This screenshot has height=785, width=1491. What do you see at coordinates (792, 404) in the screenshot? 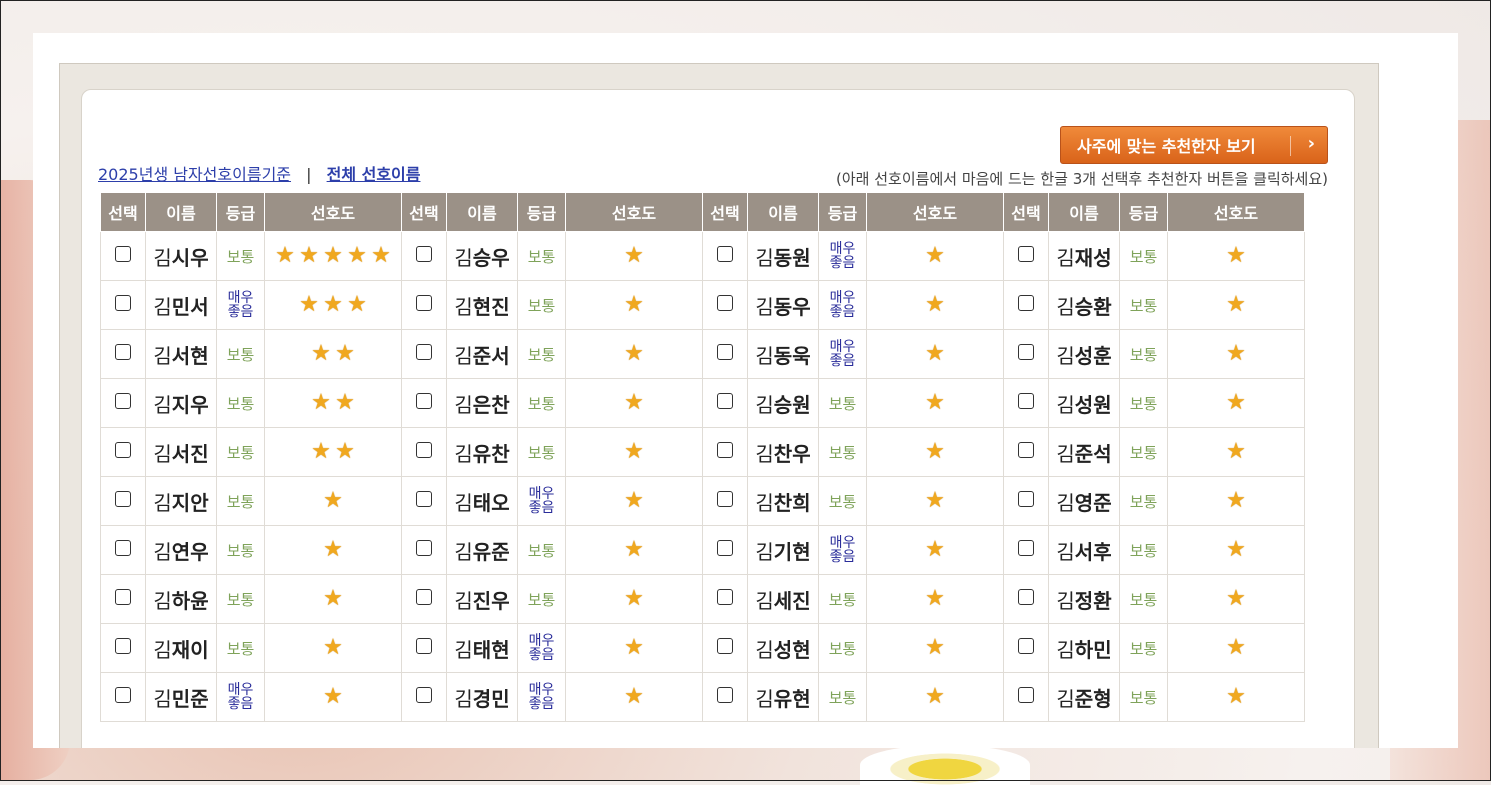
I see `given-name: 승원` at bounding box center [792, 404].